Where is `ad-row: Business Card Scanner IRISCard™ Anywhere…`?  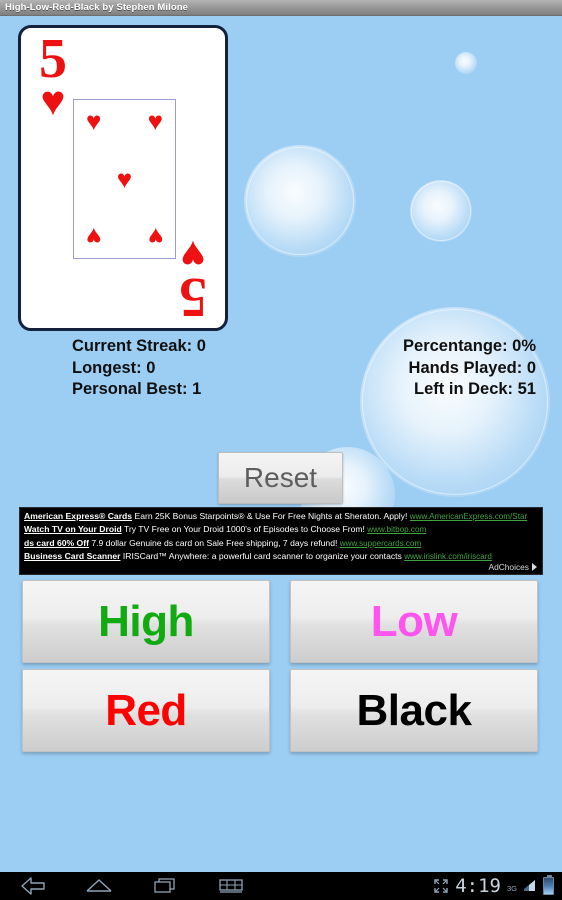
ad-row: Business Card Scanner IRISCard™ Anywhere… is located at coordinates (281, 556).